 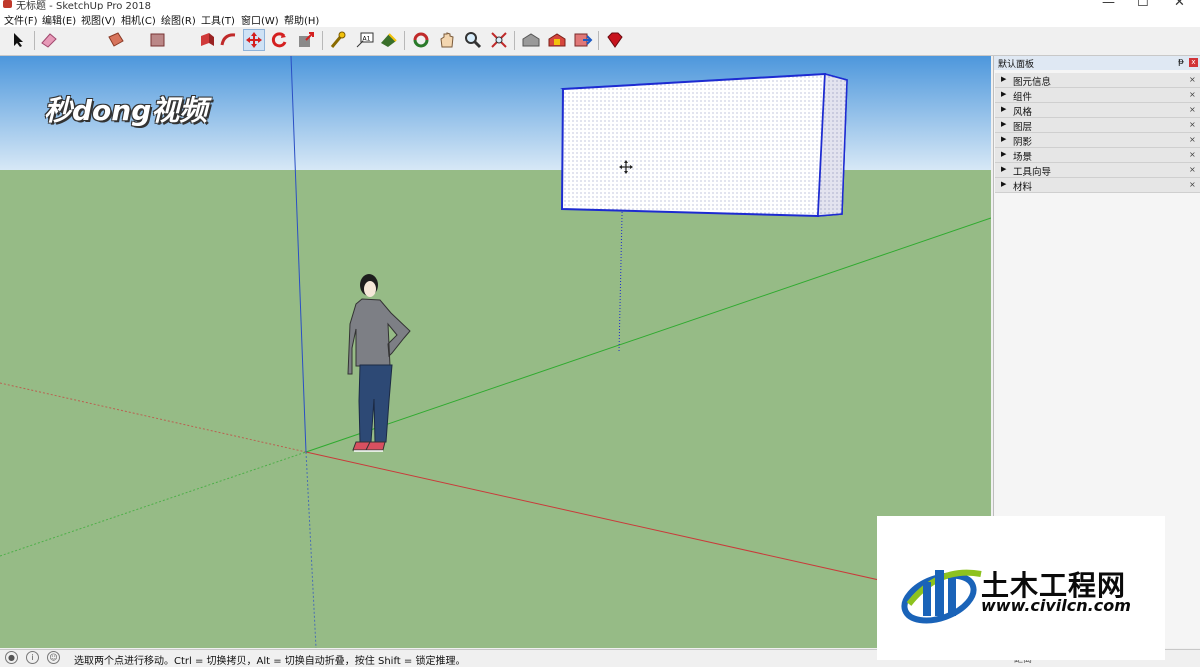 I want to click on menu-view: 视图(V), so click(x=98, y=19).